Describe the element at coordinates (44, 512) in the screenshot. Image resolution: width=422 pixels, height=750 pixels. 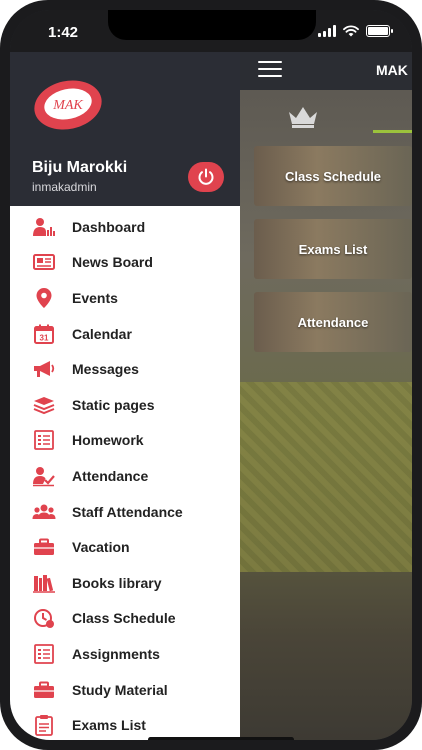
I see `group-icon` at that location.